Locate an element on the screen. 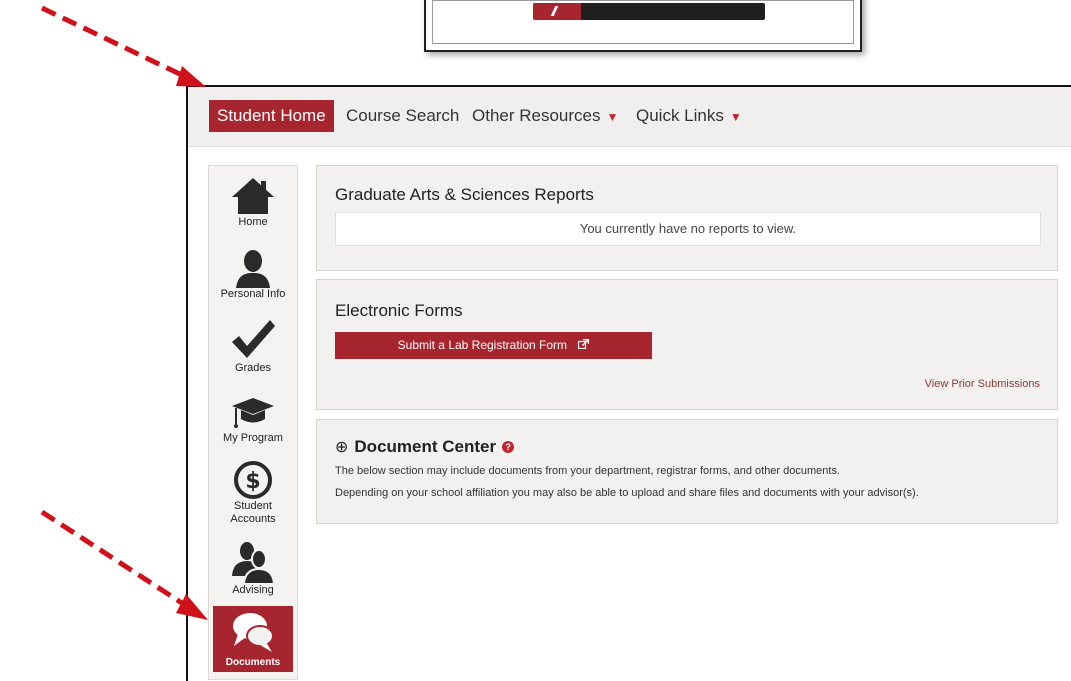  nav-other-resources-label: Other Resources is located at coordinates (536, 115).